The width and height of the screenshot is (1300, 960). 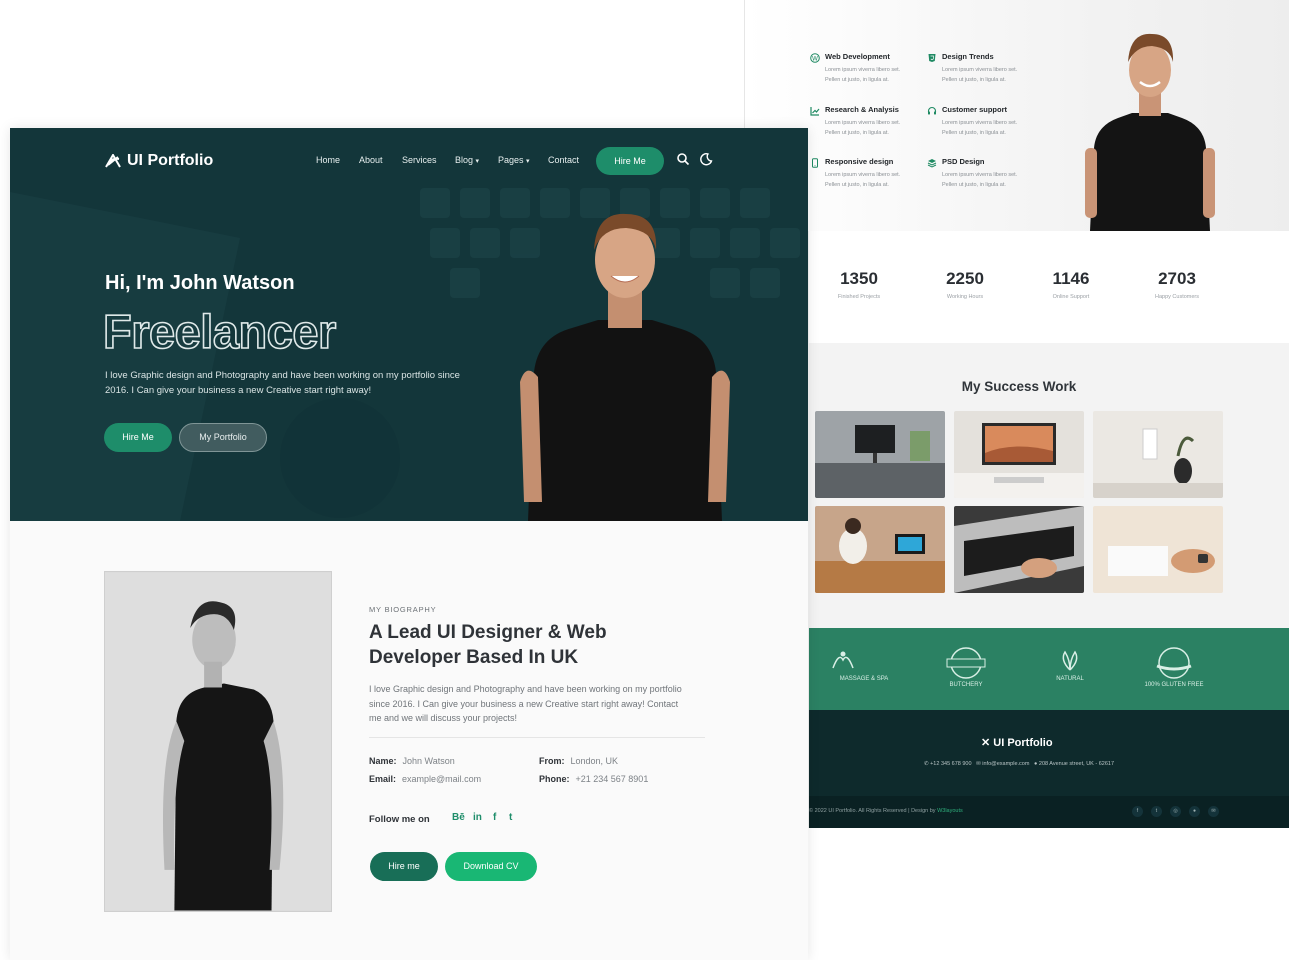 I want to click on nav-services: Services, so click(x=419, y=160).